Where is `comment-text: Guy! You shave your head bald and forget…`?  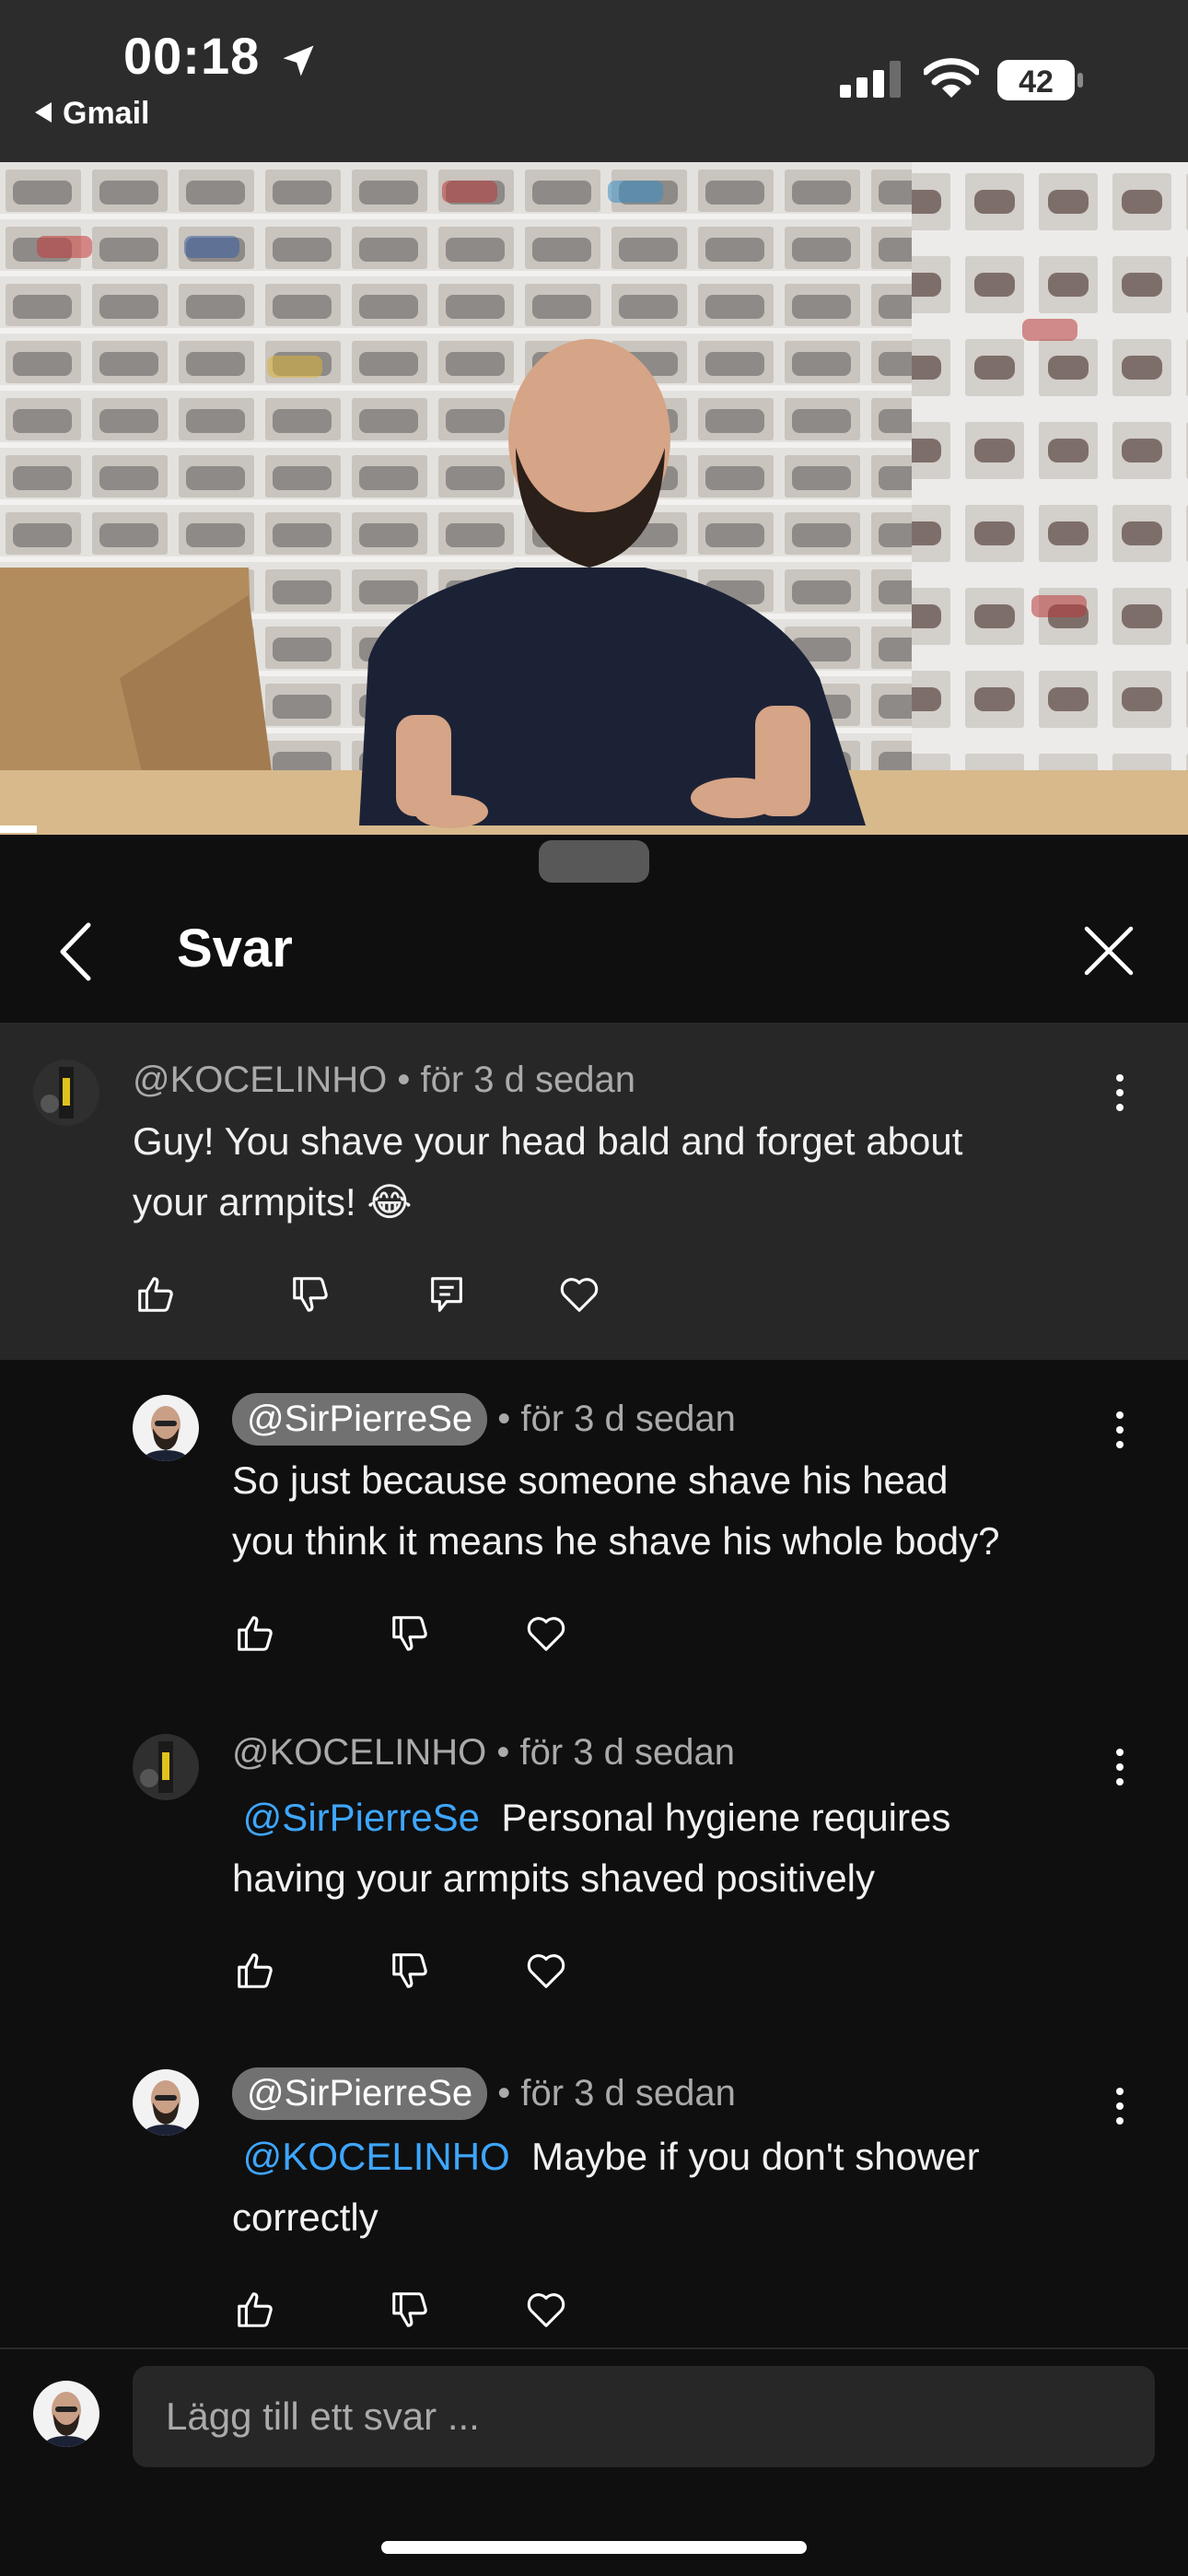 comment-text: Guy! You shave your head bald and forget… is located at coordinates (547, 1172).